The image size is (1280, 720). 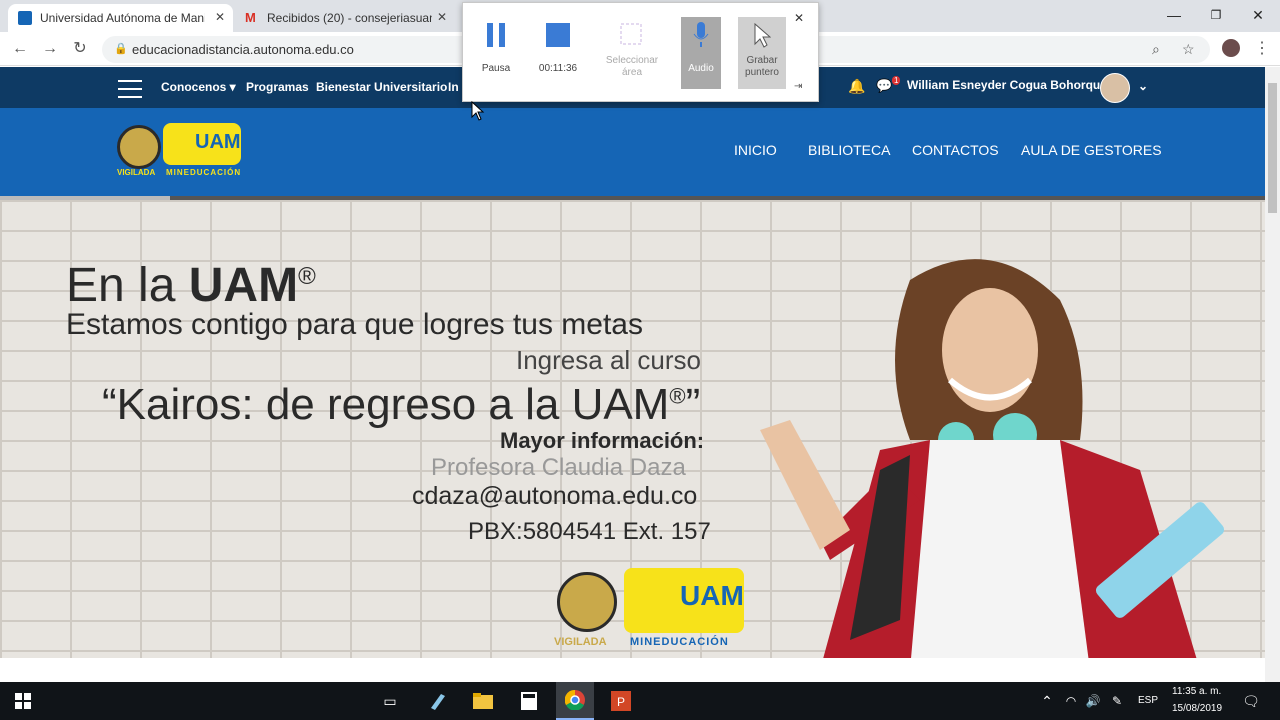 I want to click on user-name: William Esneyder Cogua Bohorquez, so click(x=1010, y=85).